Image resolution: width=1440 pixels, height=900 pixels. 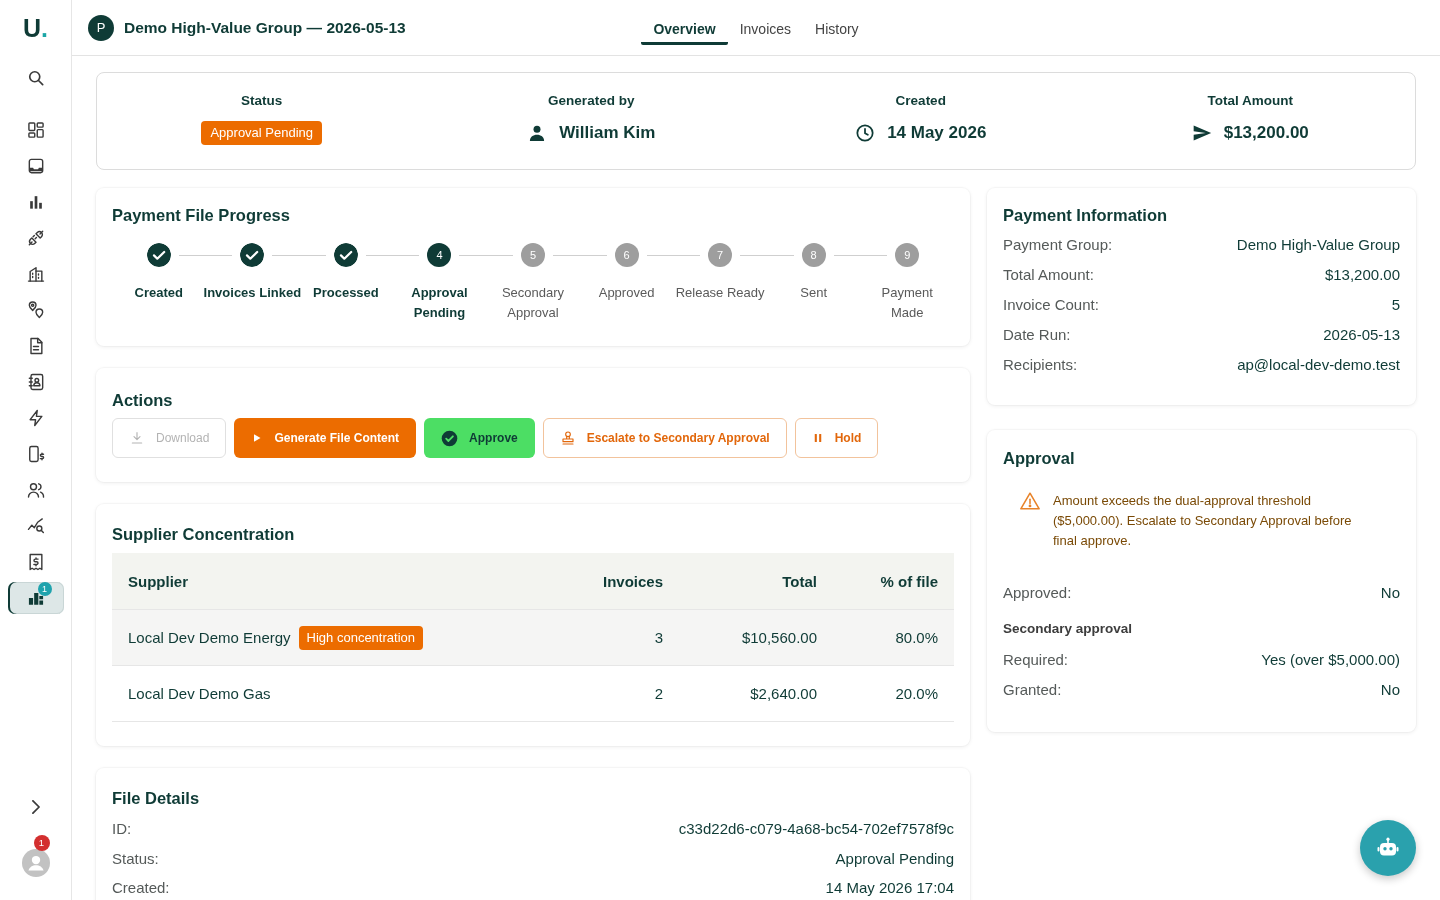 What do you see at coordinates (135, 858) in the screenshot?
I see `field-label: Status:` at bounding box center [135, 858].